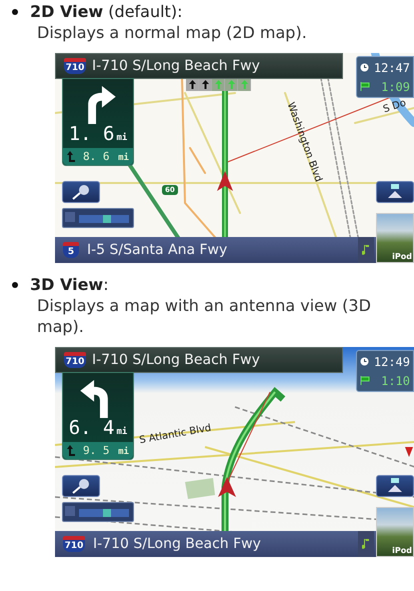  What do you see at coordinates (106, 12) in the screenshot?
I see `view-heading: 2D View (default):` at bounding box center [106, 12].